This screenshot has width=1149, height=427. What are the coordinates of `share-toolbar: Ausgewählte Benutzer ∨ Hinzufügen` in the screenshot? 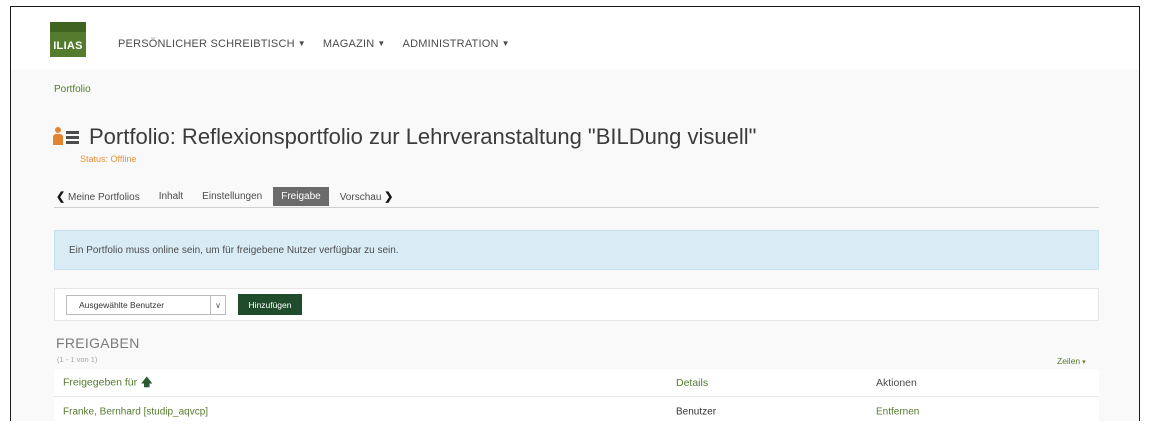 It's located at (576, 304).